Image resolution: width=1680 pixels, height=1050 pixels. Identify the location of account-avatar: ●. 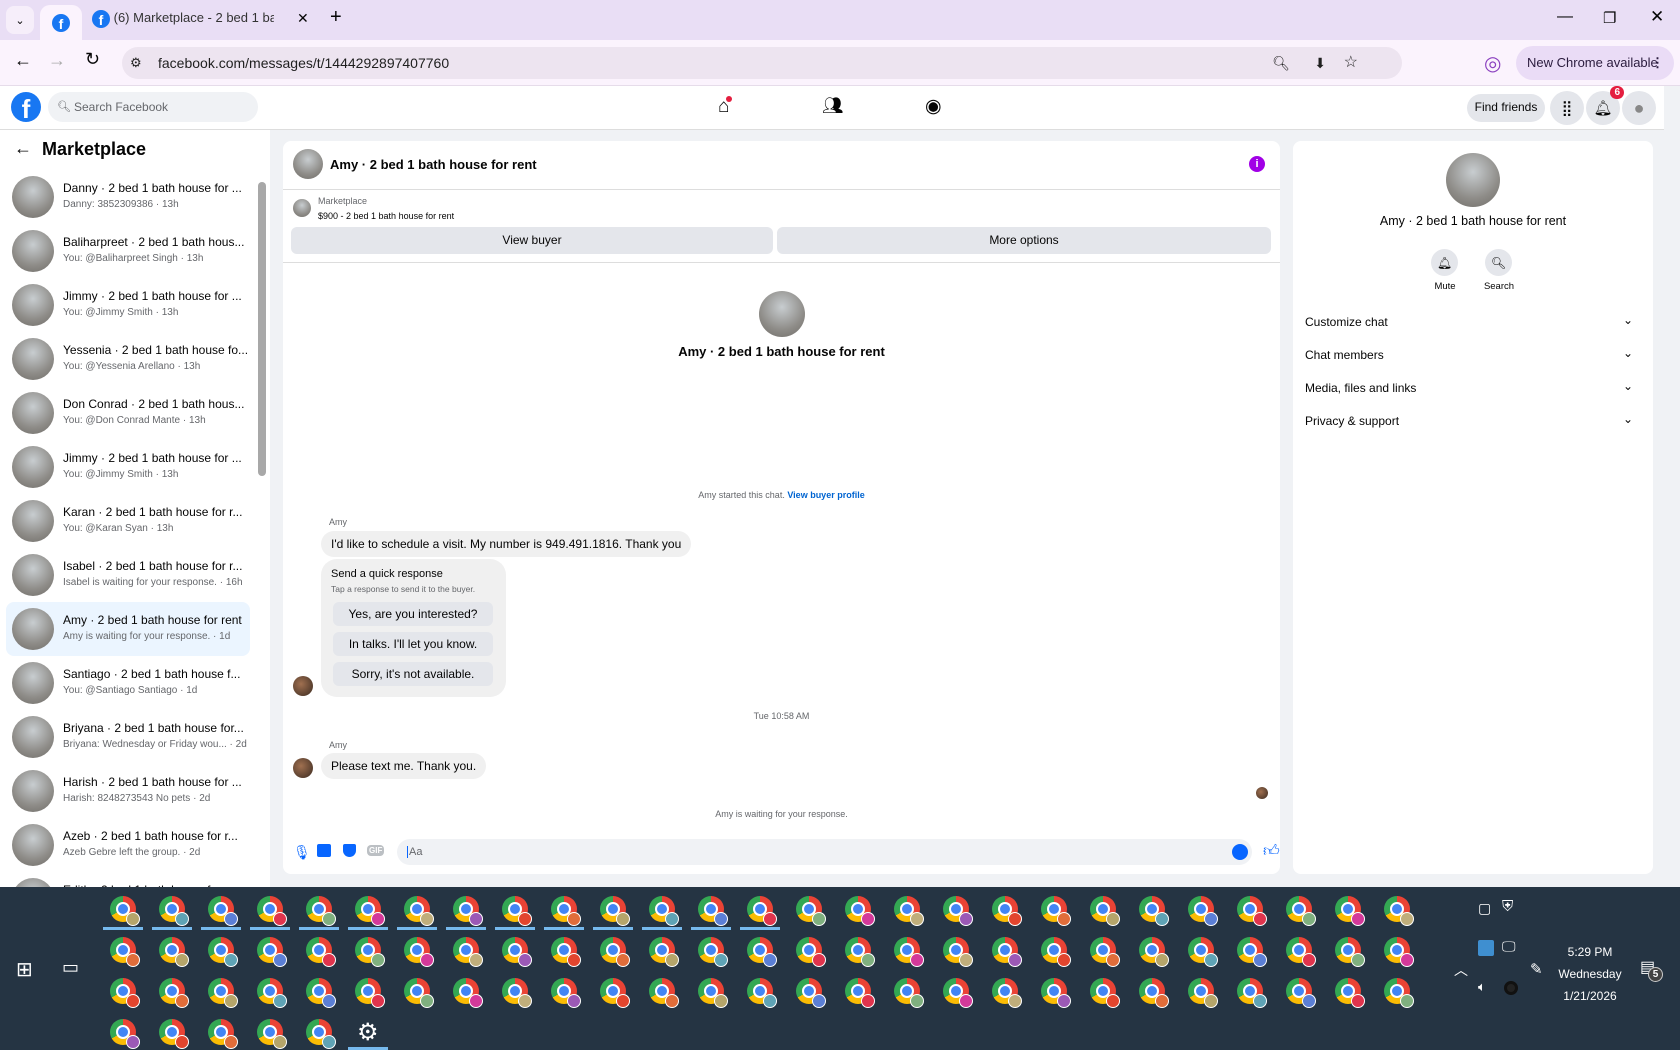
(1639, 108).